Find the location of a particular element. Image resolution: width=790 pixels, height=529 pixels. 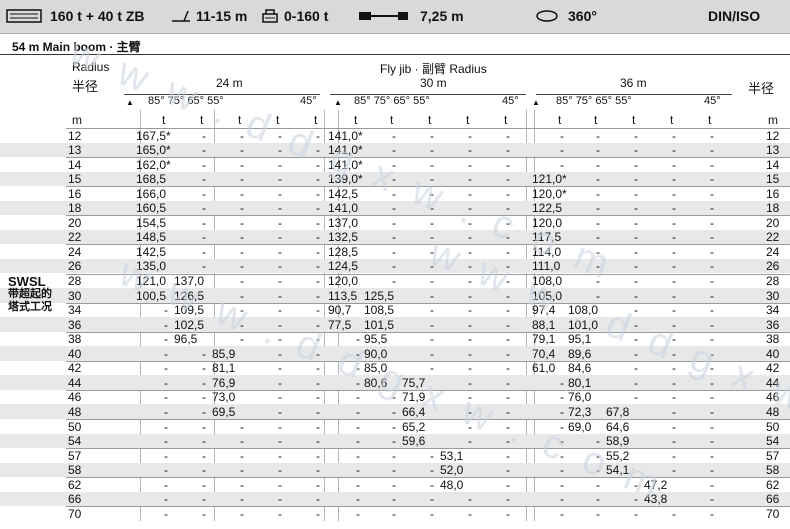

load-cell: 85,9 is located at coordinates (224, 353).